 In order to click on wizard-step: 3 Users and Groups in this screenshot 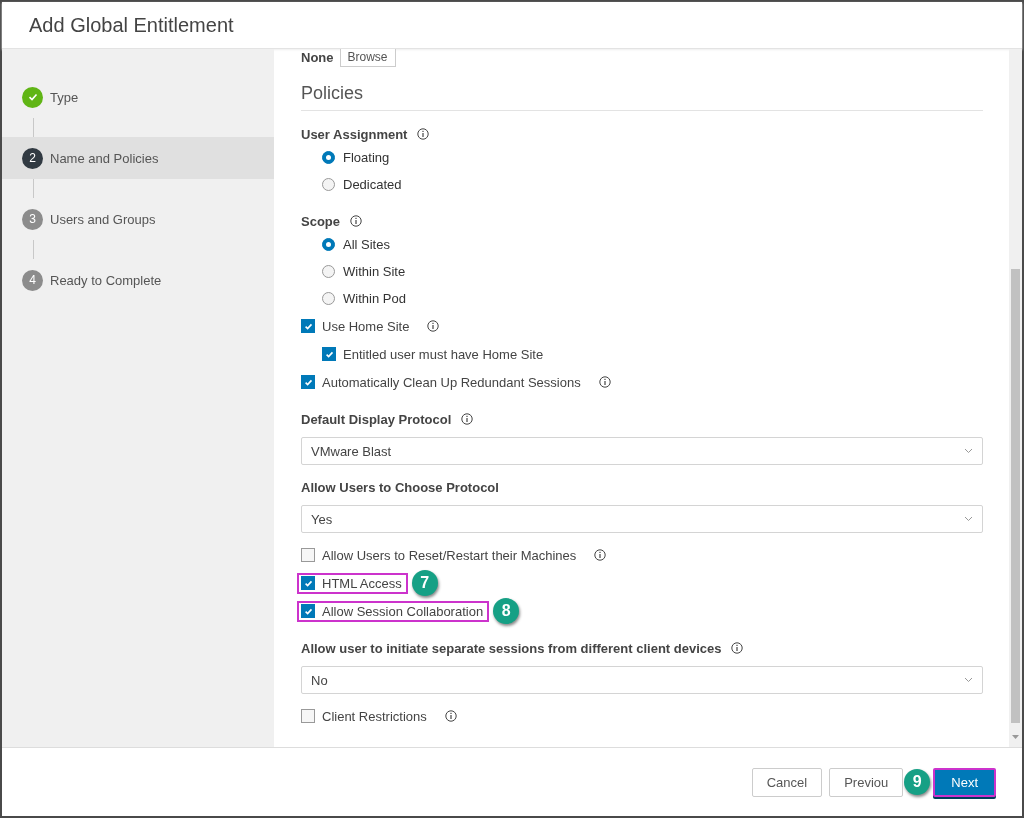, I will do `click(138, 219)`.